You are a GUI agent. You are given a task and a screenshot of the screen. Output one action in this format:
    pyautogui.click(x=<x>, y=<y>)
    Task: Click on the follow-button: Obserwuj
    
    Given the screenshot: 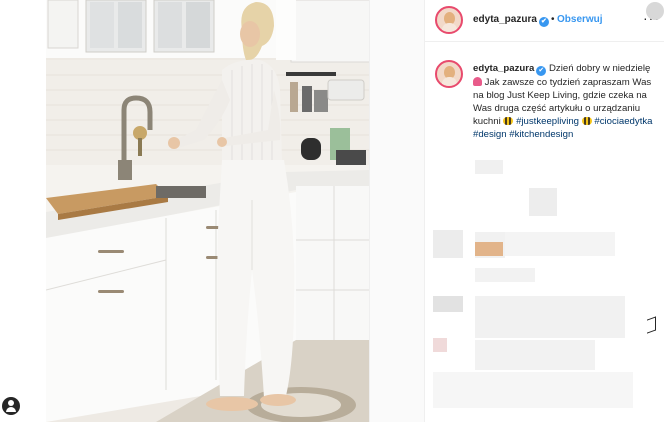 What is the action you would take?
    pyautogui.click(x=580, y=19)
    